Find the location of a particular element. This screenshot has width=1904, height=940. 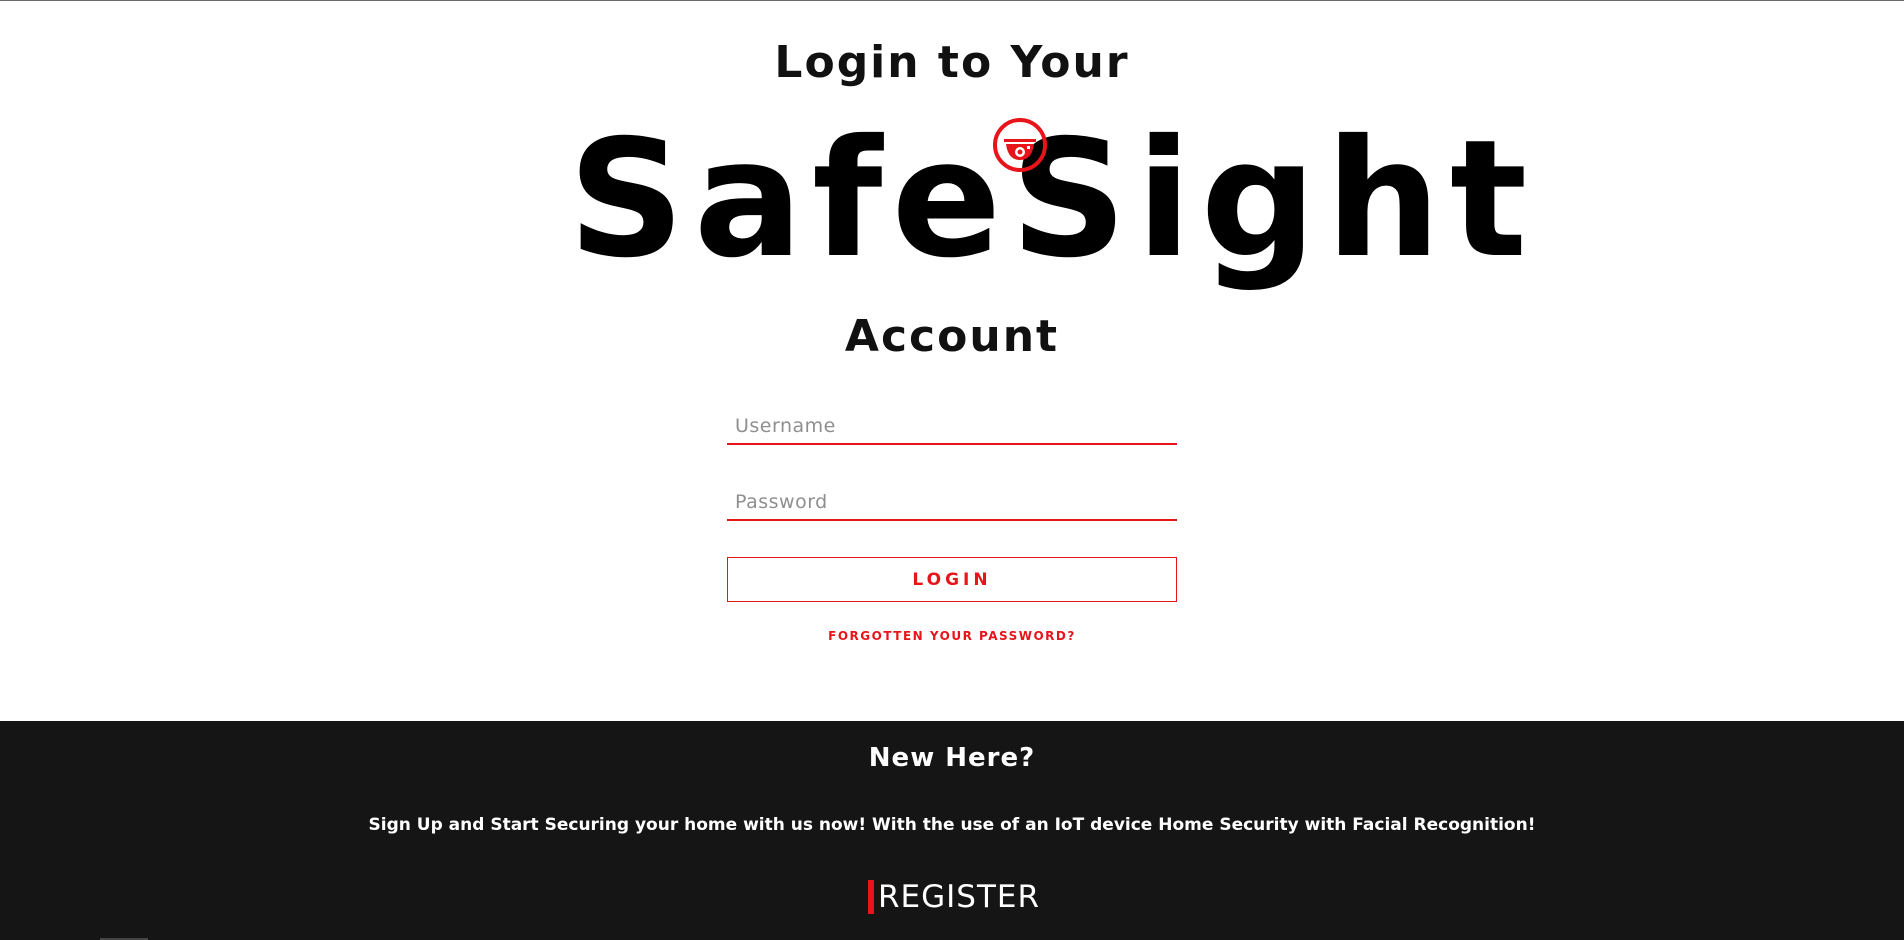

password-input is located at coordinates (952, 503).